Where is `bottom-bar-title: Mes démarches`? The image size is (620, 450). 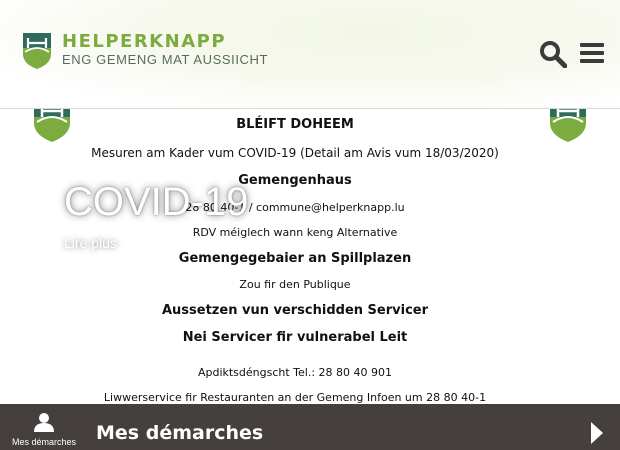
bottom-bar-title: Mes démarches is located at coordinates (179, 433).